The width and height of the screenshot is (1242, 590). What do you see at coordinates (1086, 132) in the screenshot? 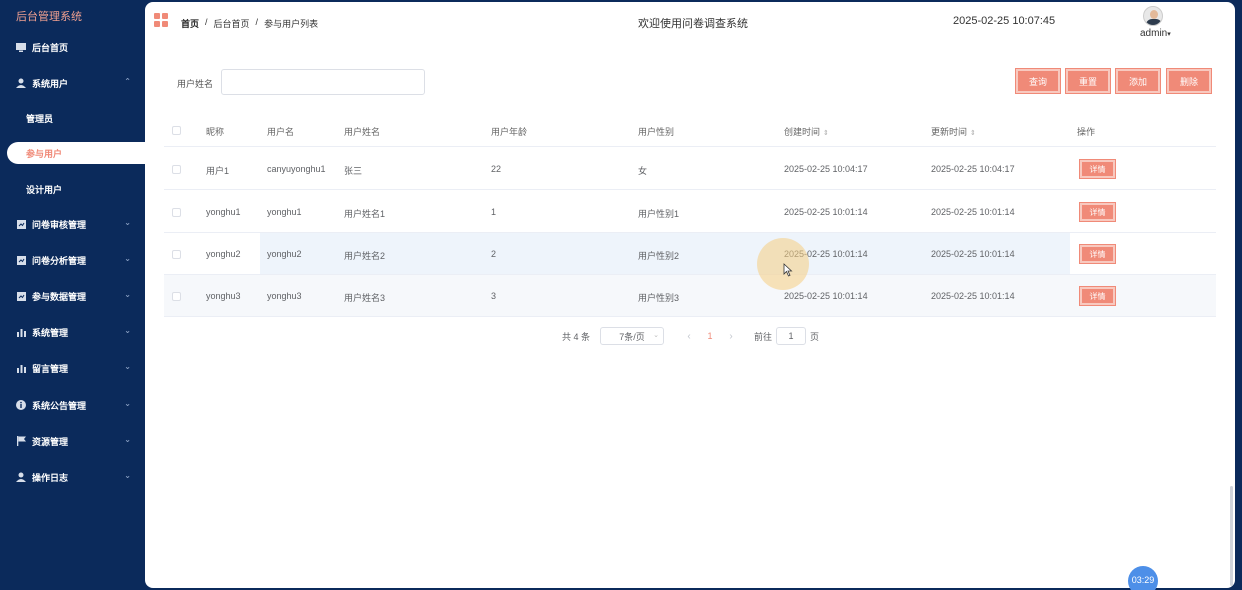
I see `column-header: 操作` at bounding box center [1086, 132].